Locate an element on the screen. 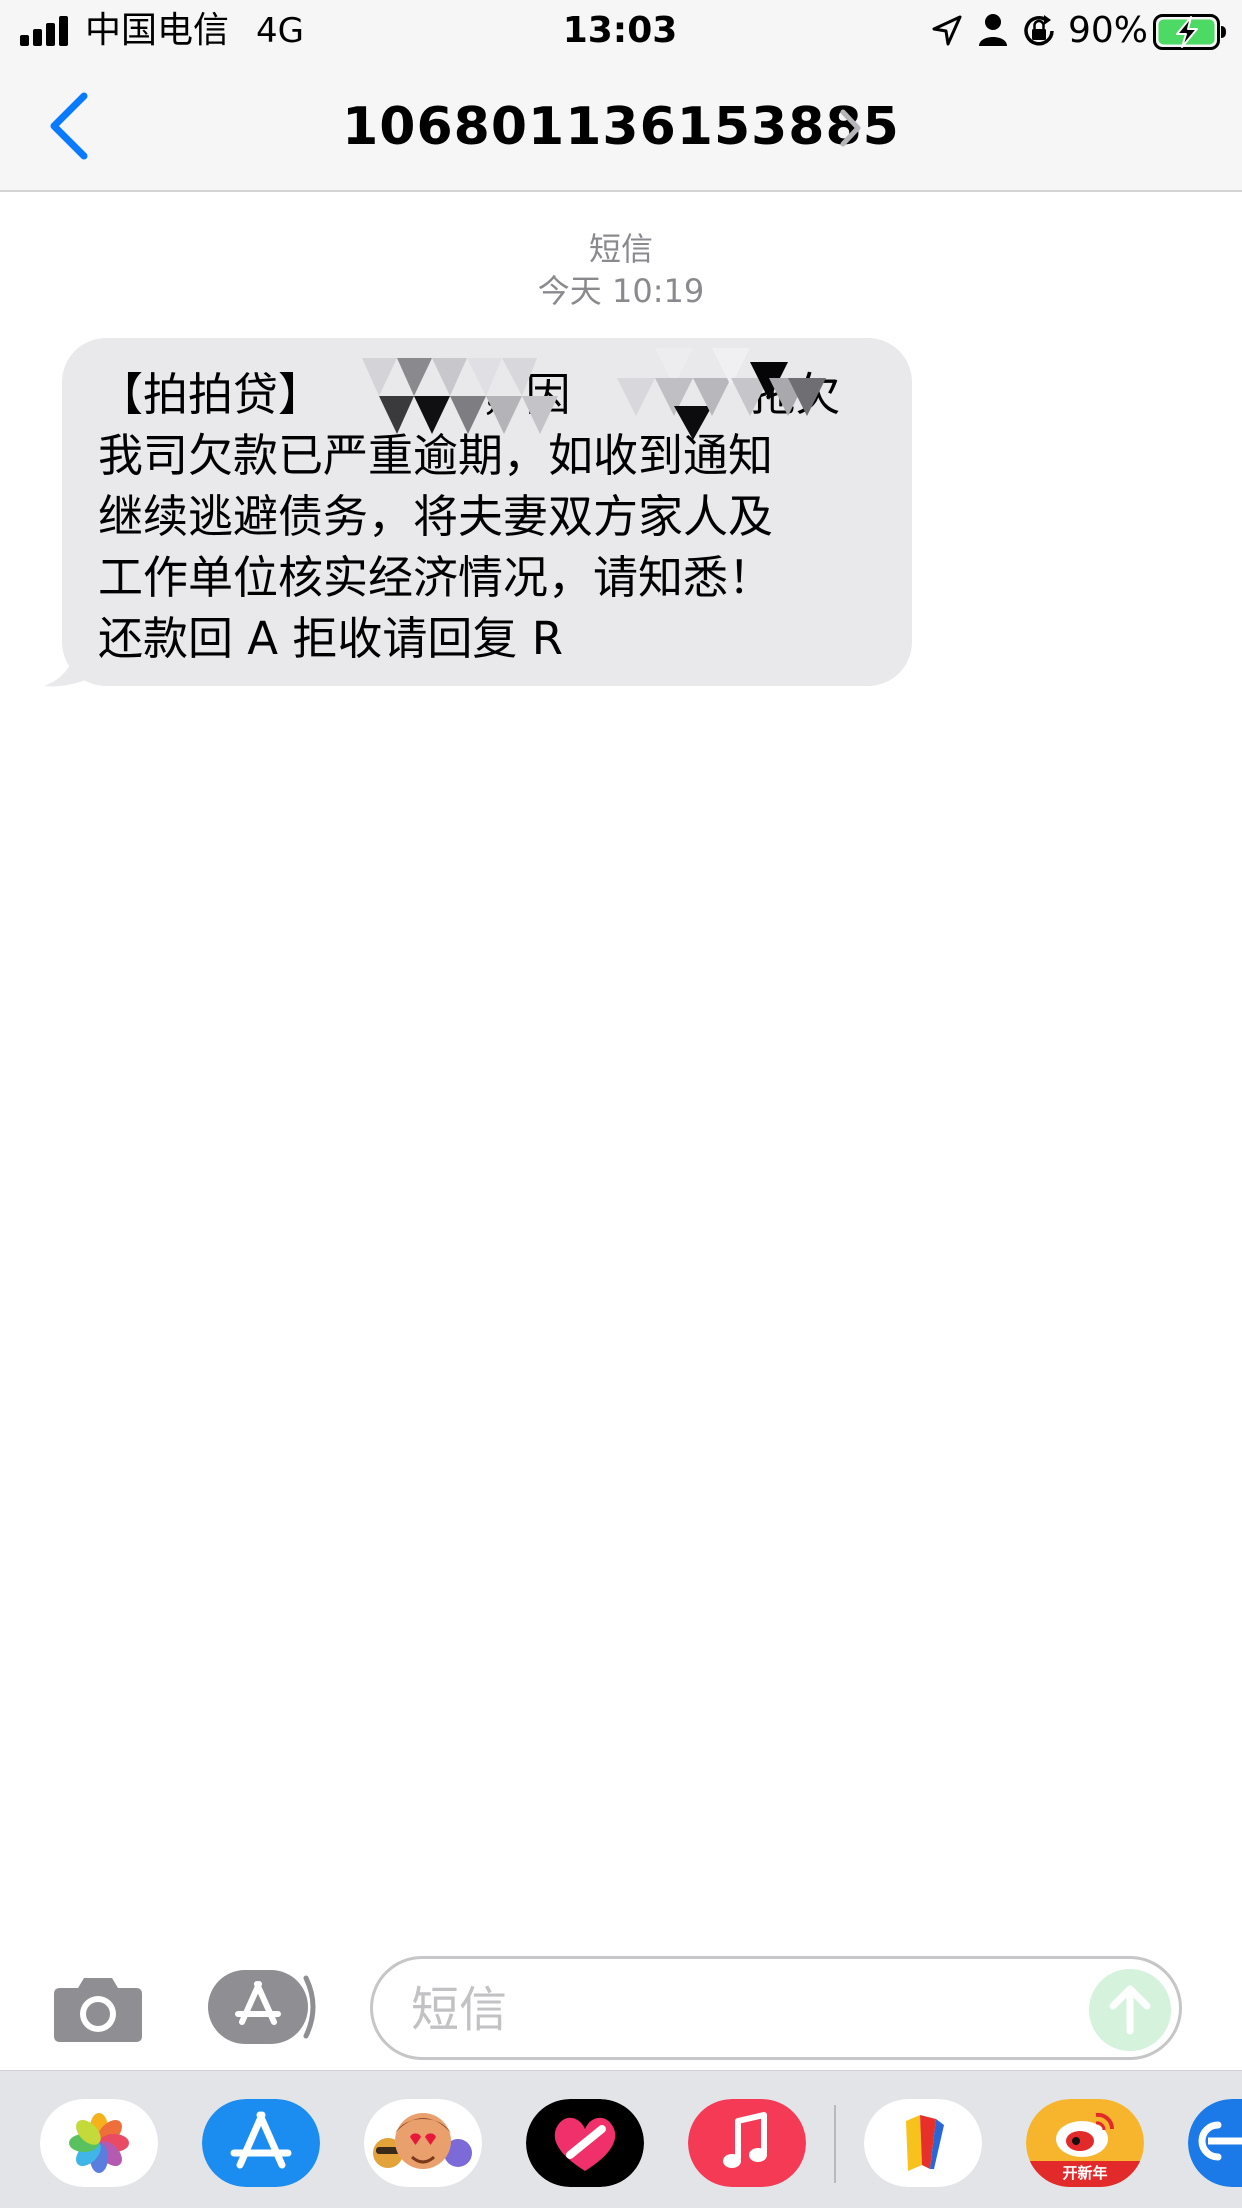 The height and width of the screenshot is (2208, 1242). message-line: 继续逃避债务，将夫妻双方家人及 is located at coordinates (436, 516).